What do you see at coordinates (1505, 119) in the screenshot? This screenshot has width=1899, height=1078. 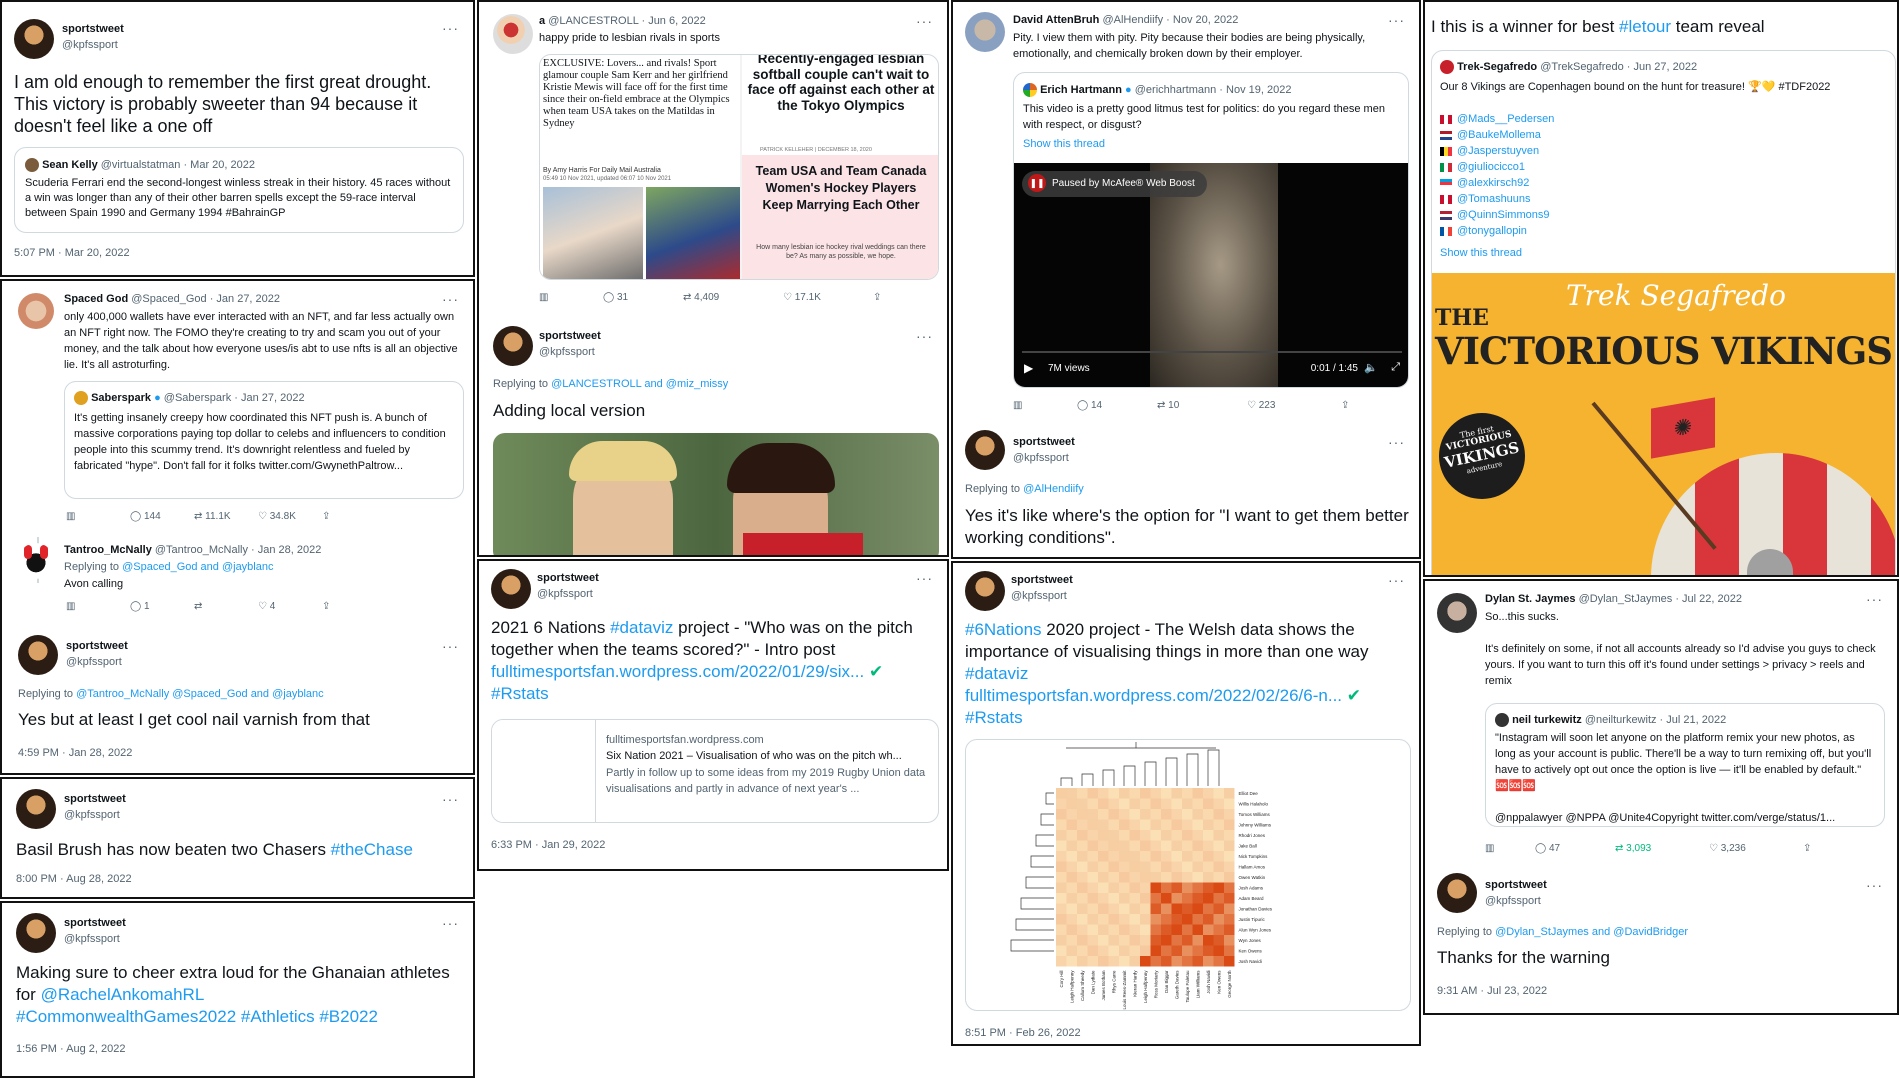 I see `rider-handle: @Mads__Pedersen` at bounding box center [1505, 119].